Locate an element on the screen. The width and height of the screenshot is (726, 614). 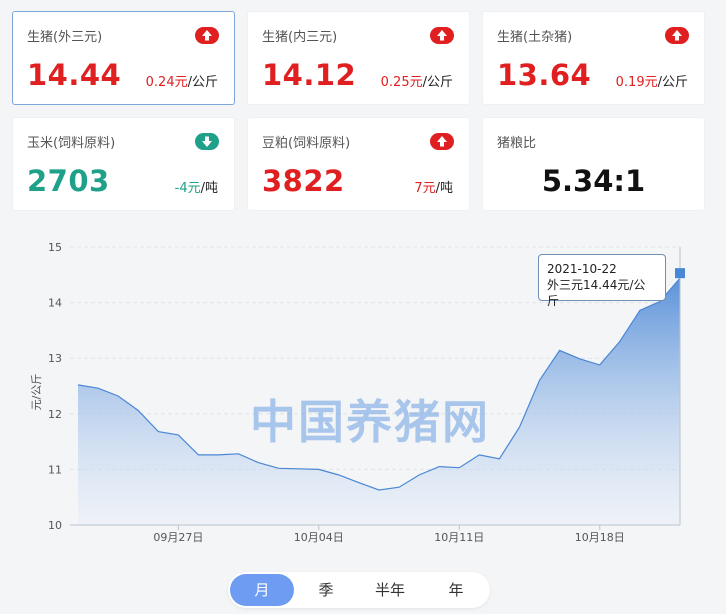
card-value: 13.64 is located at coordinates (544, 75).